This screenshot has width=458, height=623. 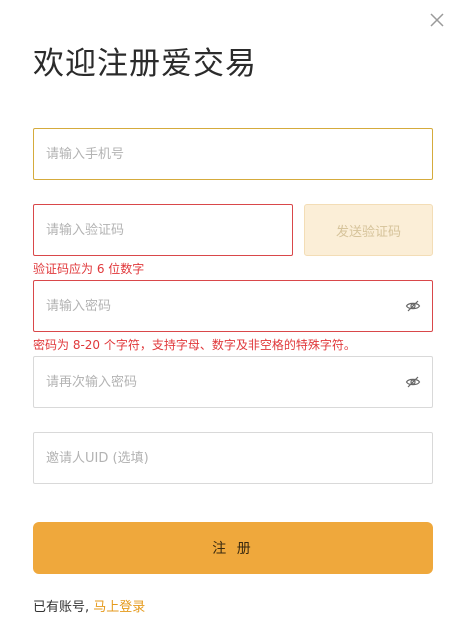 I want to click on register-button: 注 册, so click(x=233, y=548).